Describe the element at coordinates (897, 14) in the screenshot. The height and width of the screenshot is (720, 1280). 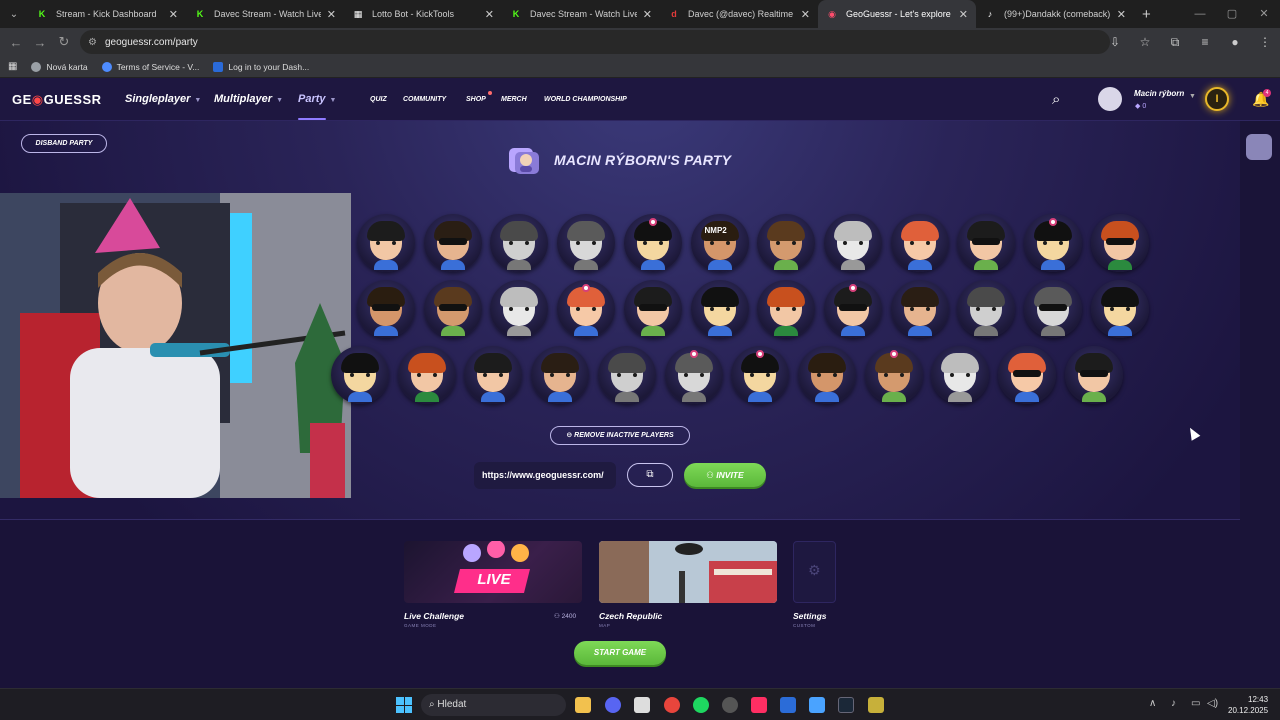
I see `browser-tab: ◉ GeoGuessr - Let's explore the w ✕` at that location.